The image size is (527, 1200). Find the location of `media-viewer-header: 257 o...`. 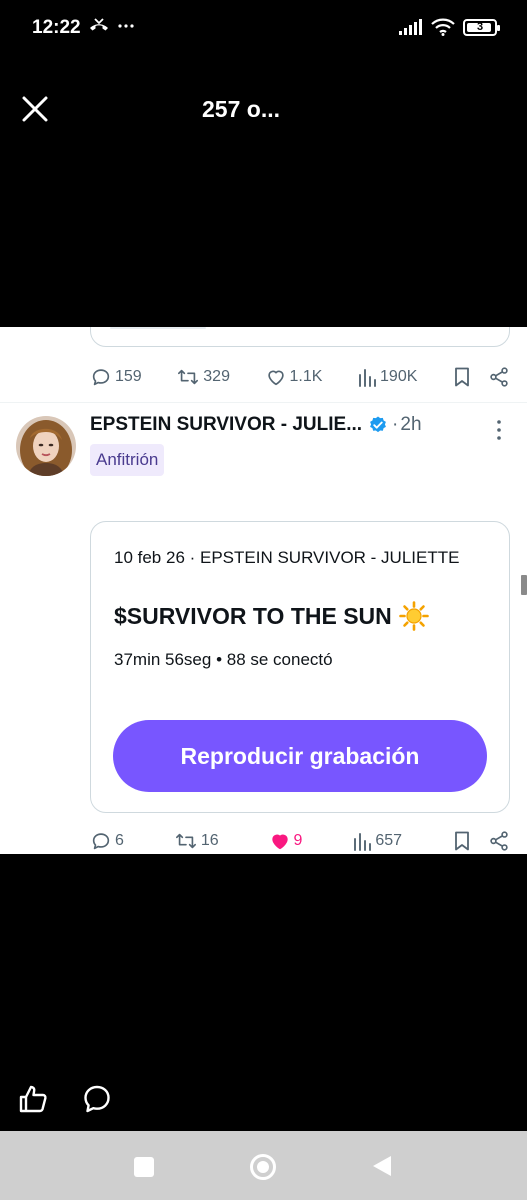

media-viewer-header: 257 o... is located at coordinates (263, 110).